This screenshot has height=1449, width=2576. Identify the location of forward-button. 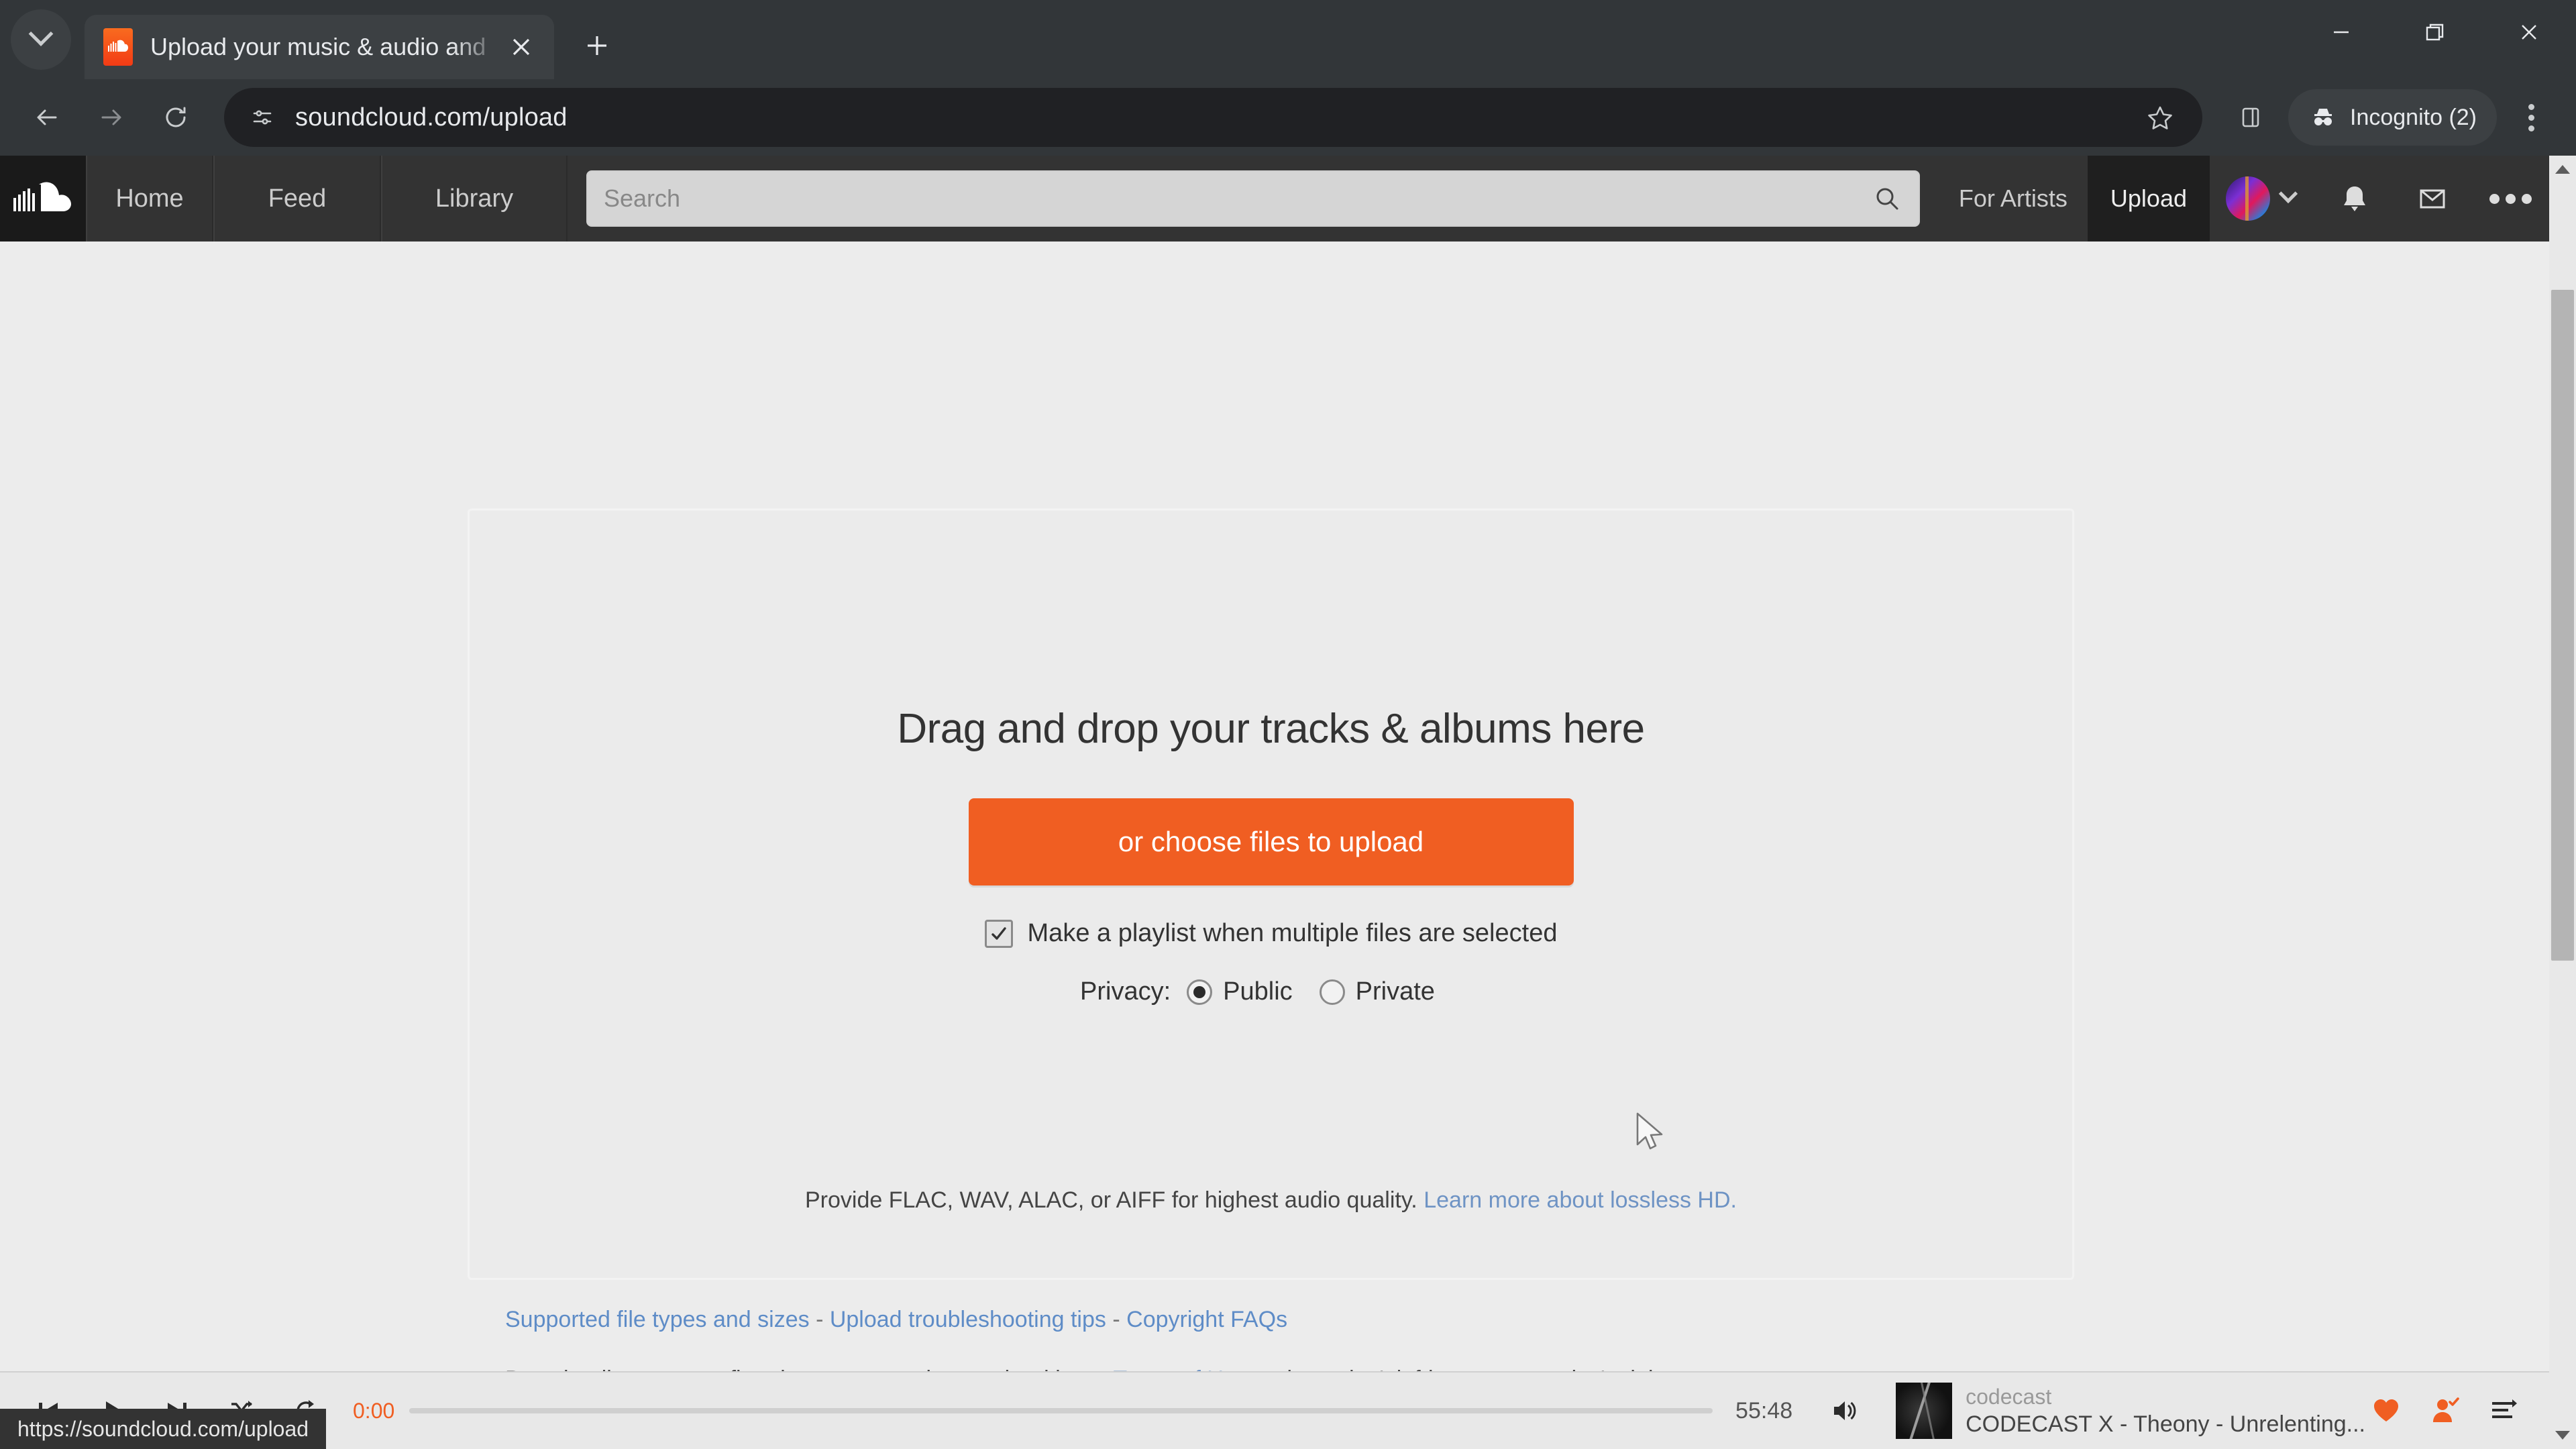
(111, 117).